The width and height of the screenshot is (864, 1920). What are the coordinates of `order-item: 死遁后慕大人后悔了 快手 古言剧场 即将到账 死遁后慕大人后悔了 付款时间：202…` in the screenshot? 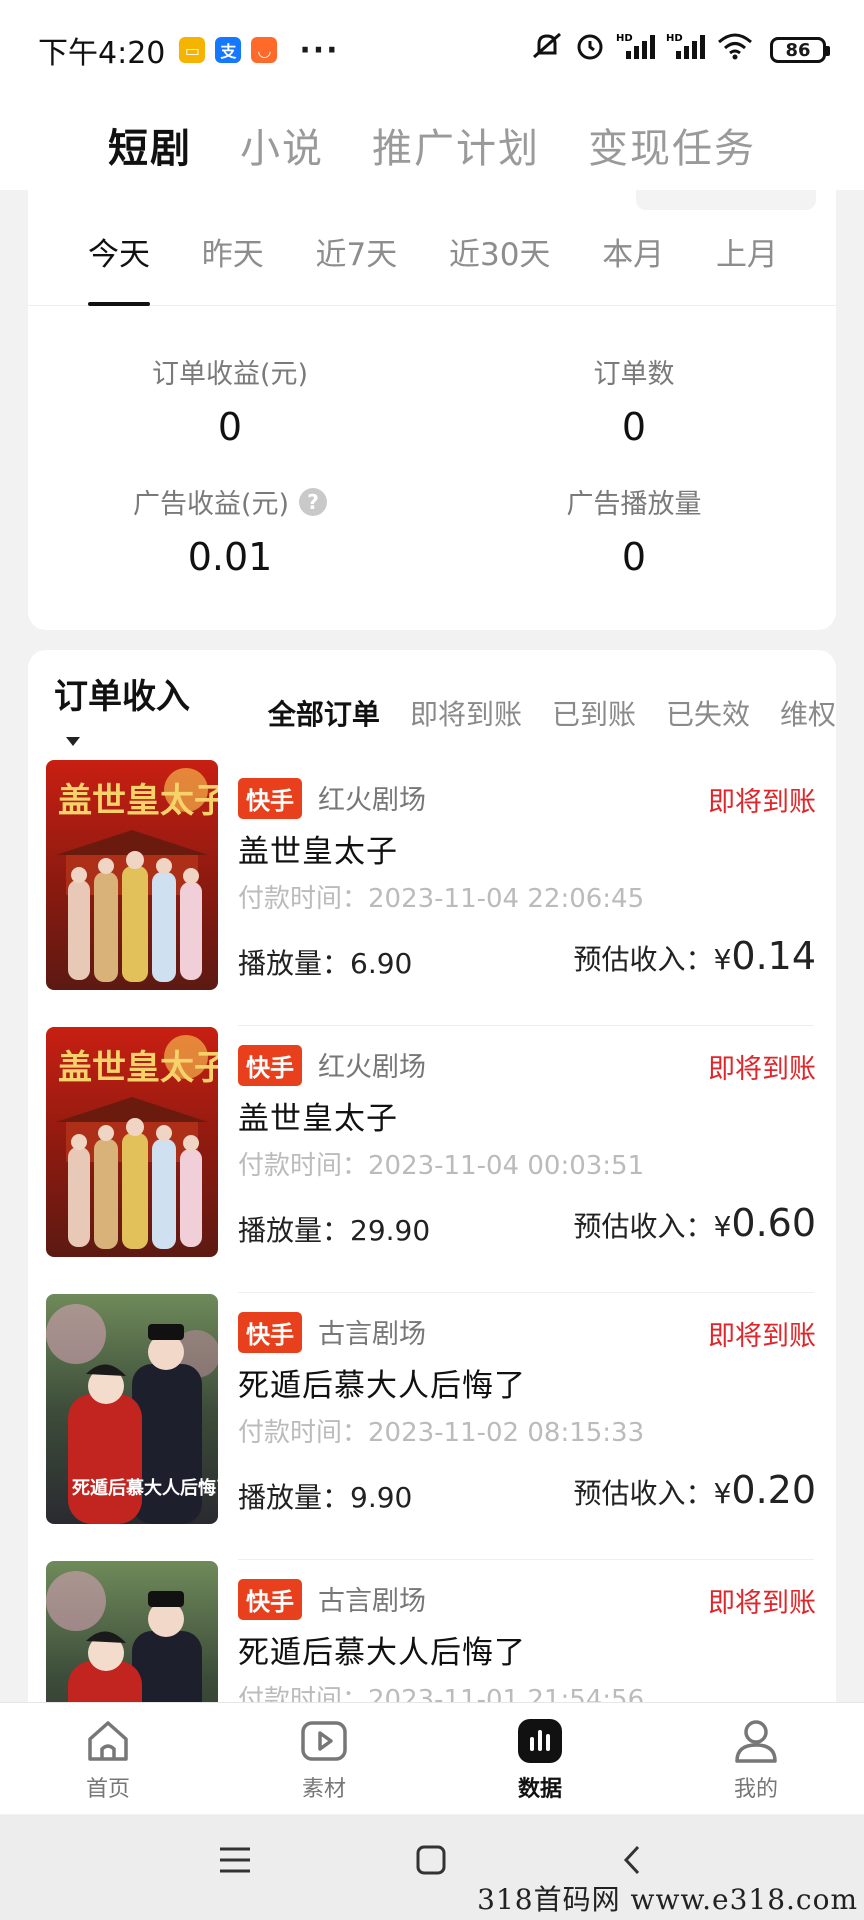 It's located at (432, 1427).